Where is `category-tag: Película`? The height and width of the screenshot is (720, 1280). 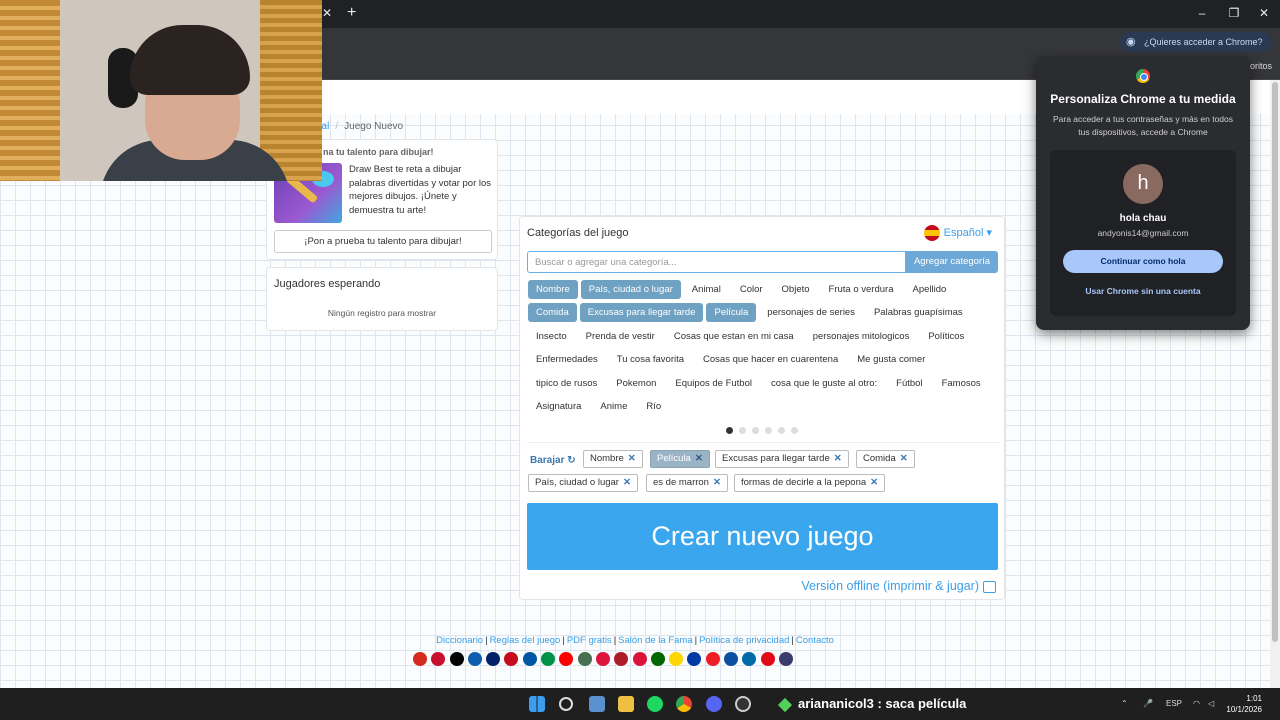 category-tag: Película is located at coordinates (731, 313).